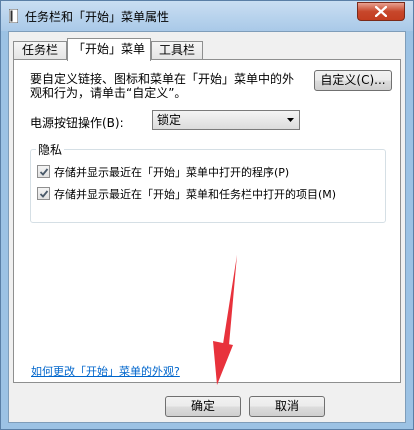 This screenshot has width=414, height=430. I want to click on cancel-button: 取消, so click(287, 406).